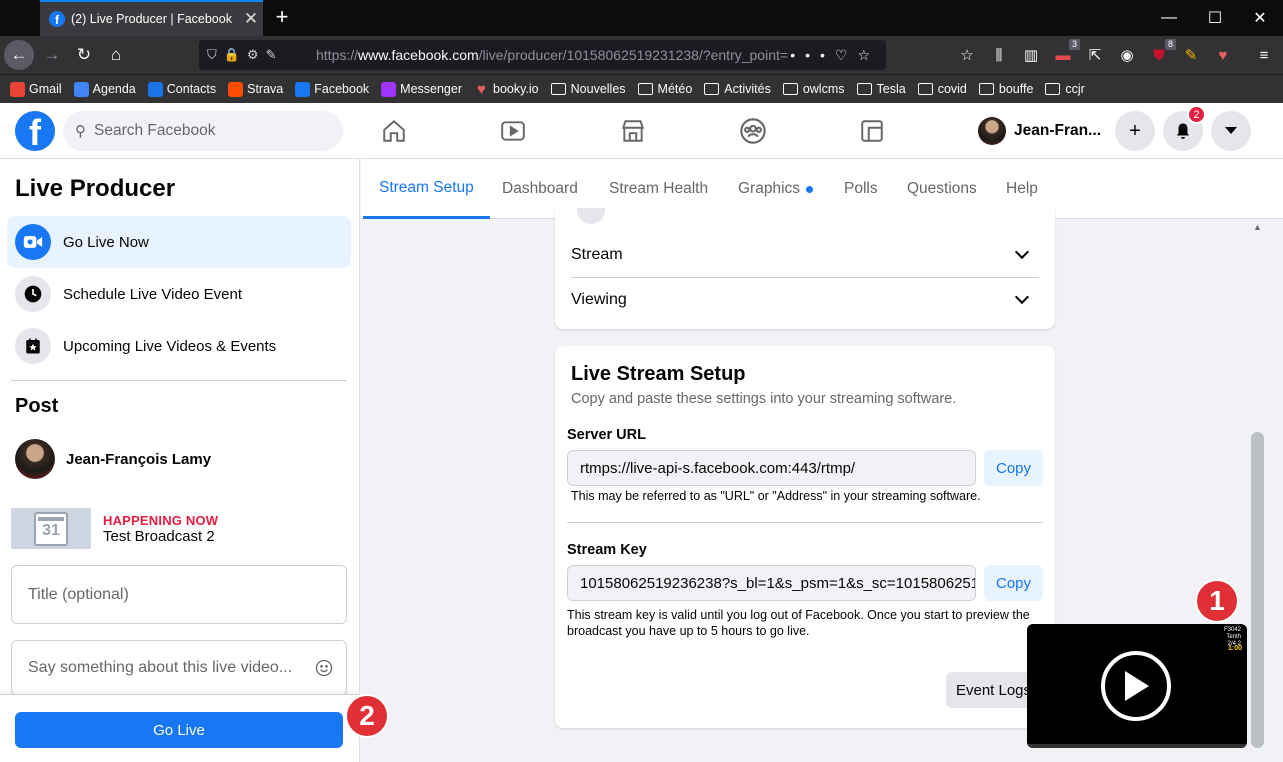 This screenshot has height=762, width=1283. I want to click on event-status: HAPPENING NOW, so click(161, 520).